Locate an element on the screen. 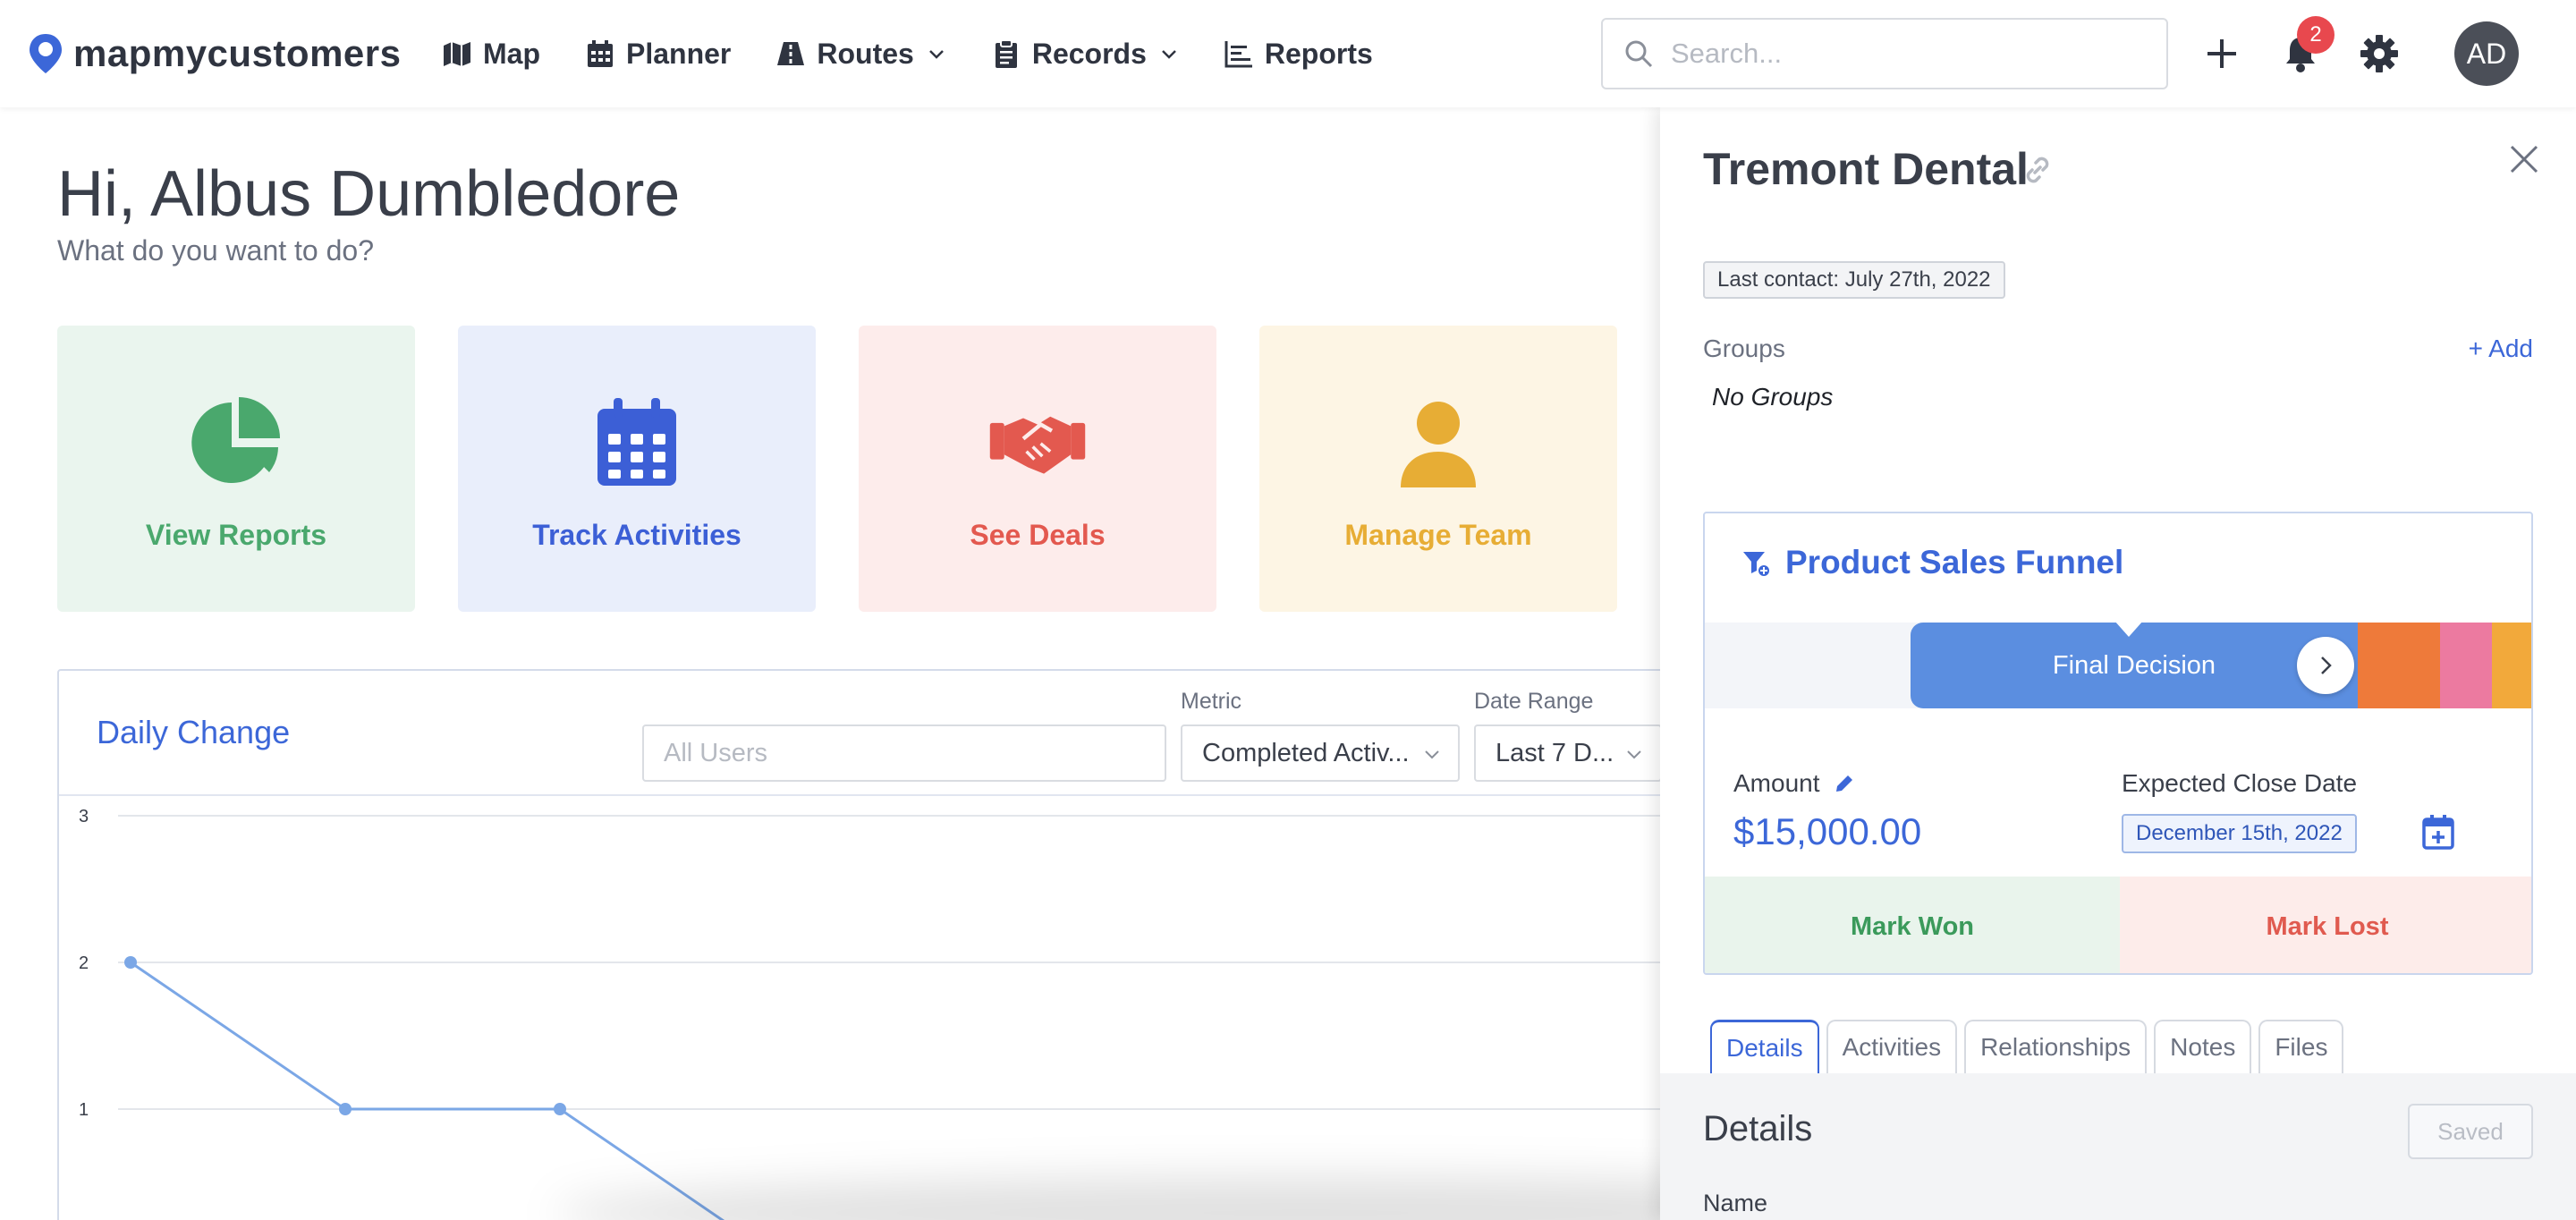 This screenshot has width=2576, height=1220. no-groups-text: No Groups is located at coordinates (1773, 397).